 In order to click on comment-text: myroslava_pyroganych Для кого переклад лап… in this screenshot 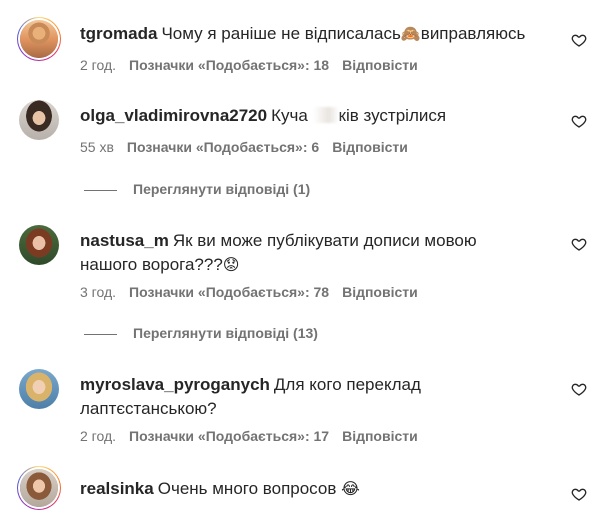, I will do `click(320, 397)`.